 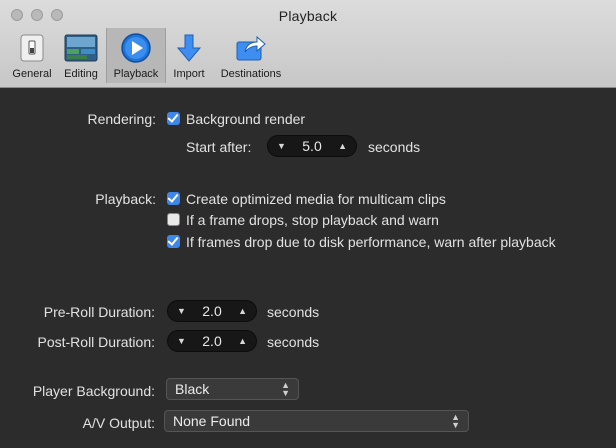 I want to click on start-after-unit: seconds, so click(x=394, y=147).